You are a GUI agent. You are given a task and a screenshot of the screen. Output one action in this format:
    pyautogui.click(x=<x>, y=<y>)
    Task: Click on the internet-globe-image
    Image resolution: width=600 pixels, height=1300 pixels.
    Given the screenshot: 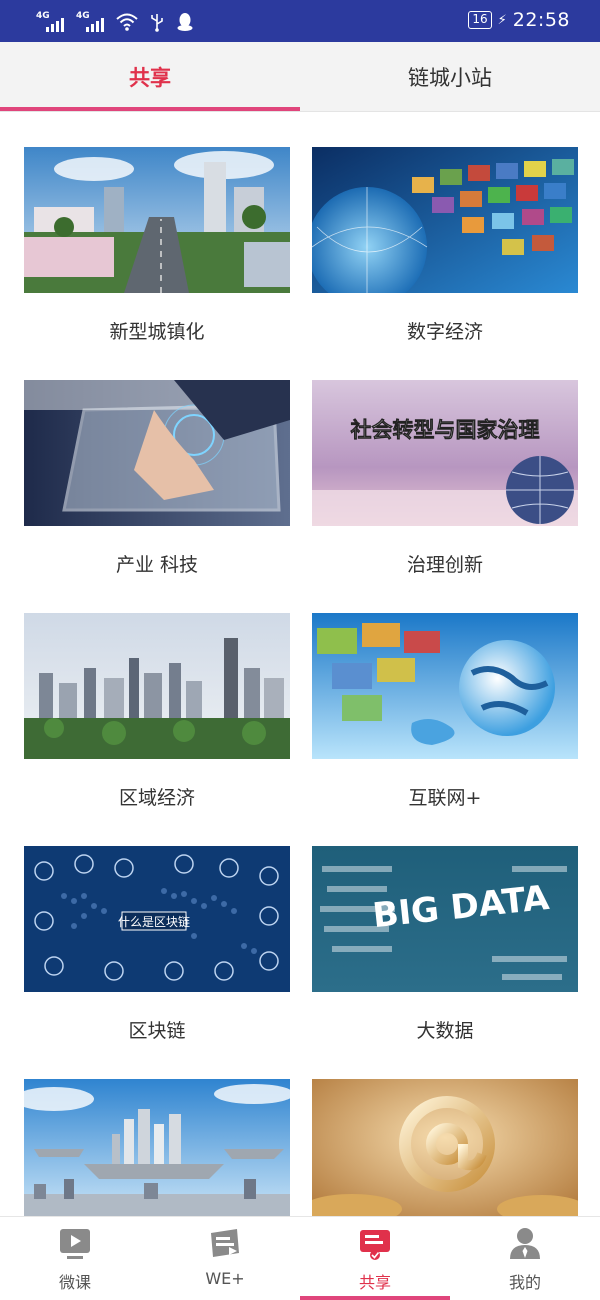 What is the action you would take?
    pyautogui.click(x=445, y=686)
    